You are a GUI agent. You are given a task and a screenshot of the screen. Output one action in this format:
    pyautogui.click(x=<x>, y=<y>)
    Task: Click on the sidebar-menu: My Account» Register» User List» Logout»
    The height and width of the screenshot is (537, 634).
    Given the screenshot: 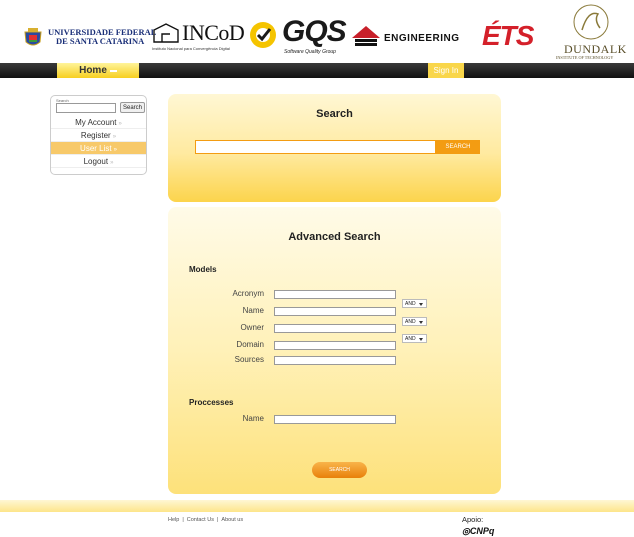 What is the action you would take?
    pyautogui.click(x=98, y=142)
    